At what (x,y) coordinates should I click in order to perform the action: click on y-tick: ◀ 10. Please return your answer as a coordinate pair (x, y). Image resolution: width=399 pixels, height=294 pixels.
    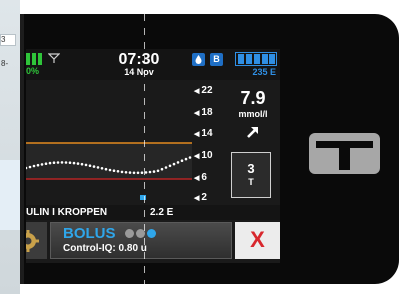
    Looking at the image, I should click on (203, 155).